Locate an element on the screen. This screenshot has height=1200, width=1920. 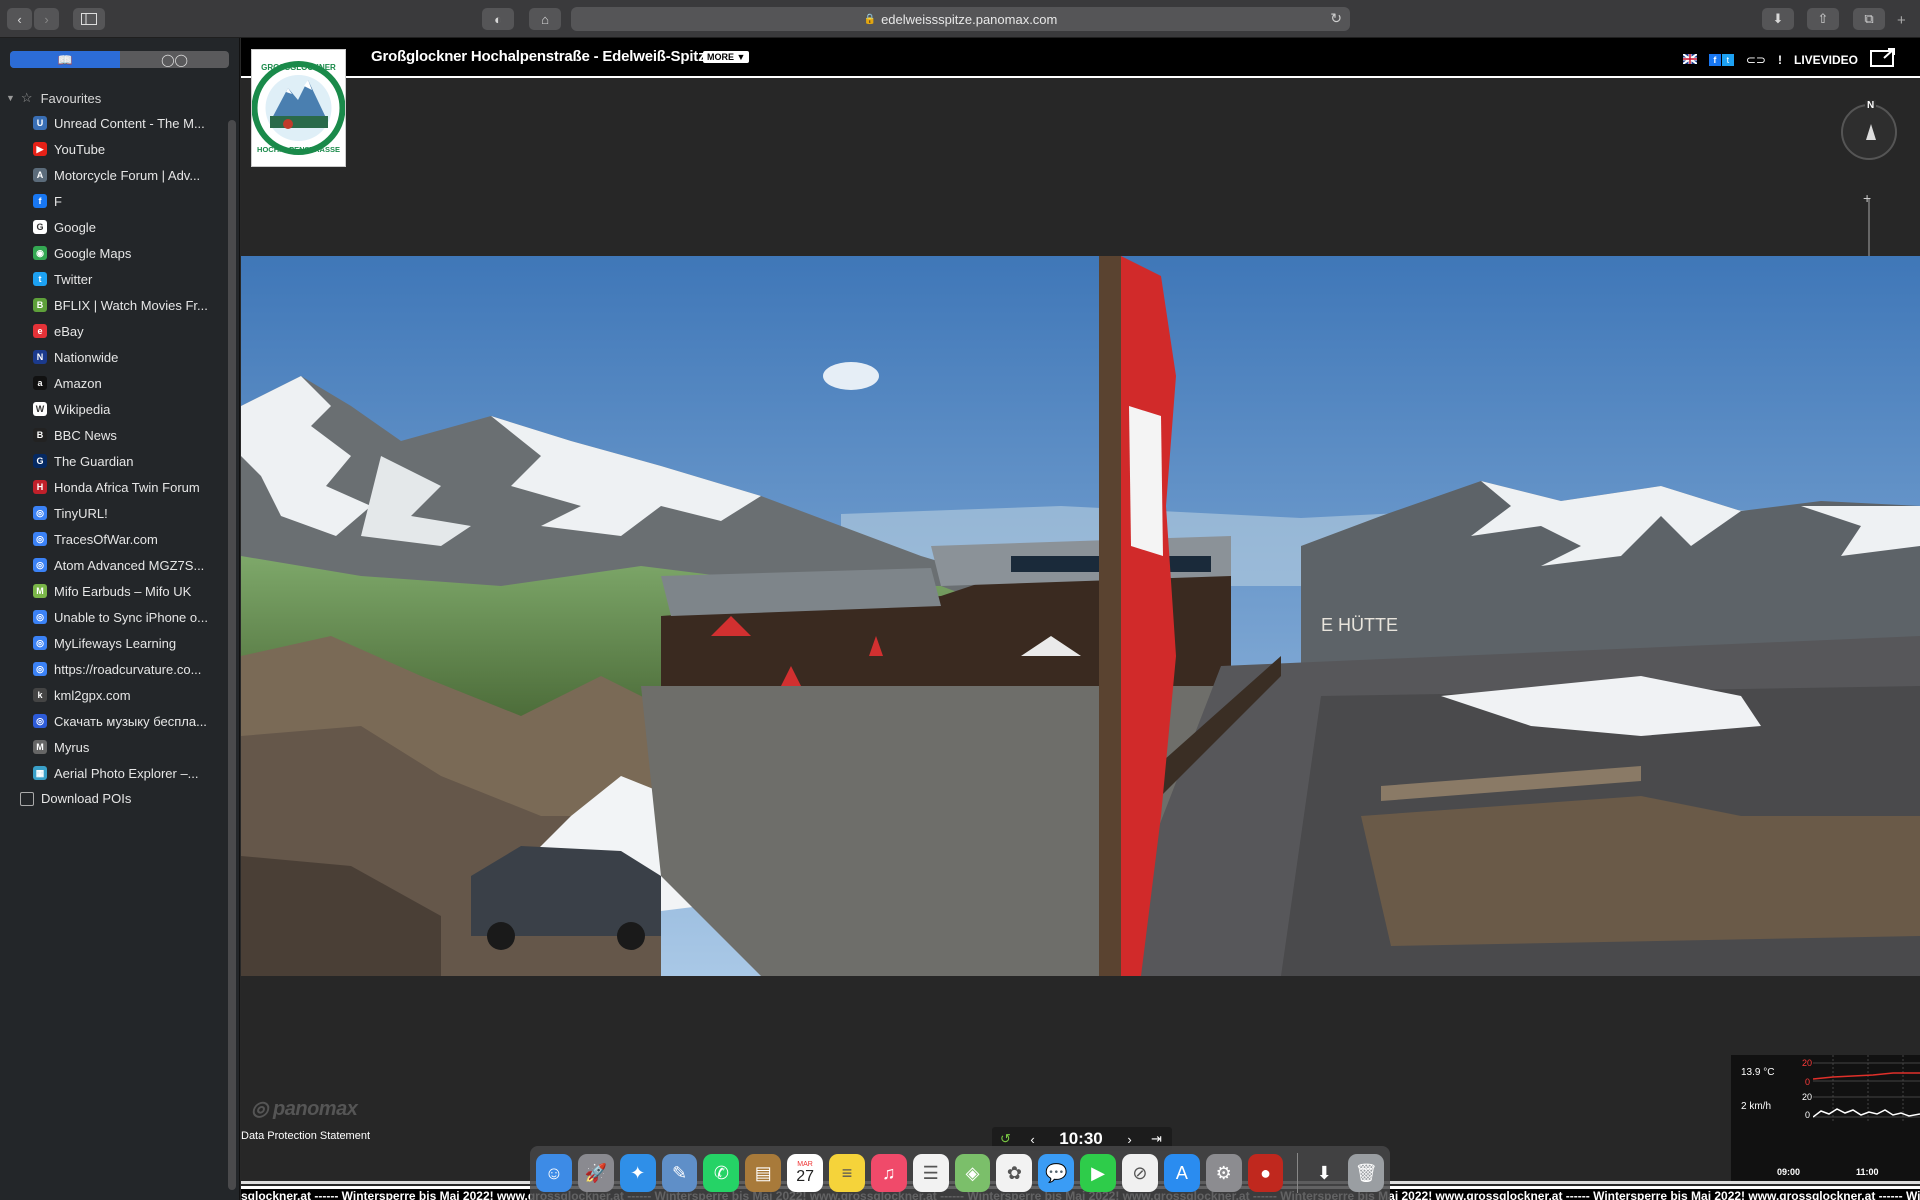
back-button: ‹ is located at coordinates (19, 19).